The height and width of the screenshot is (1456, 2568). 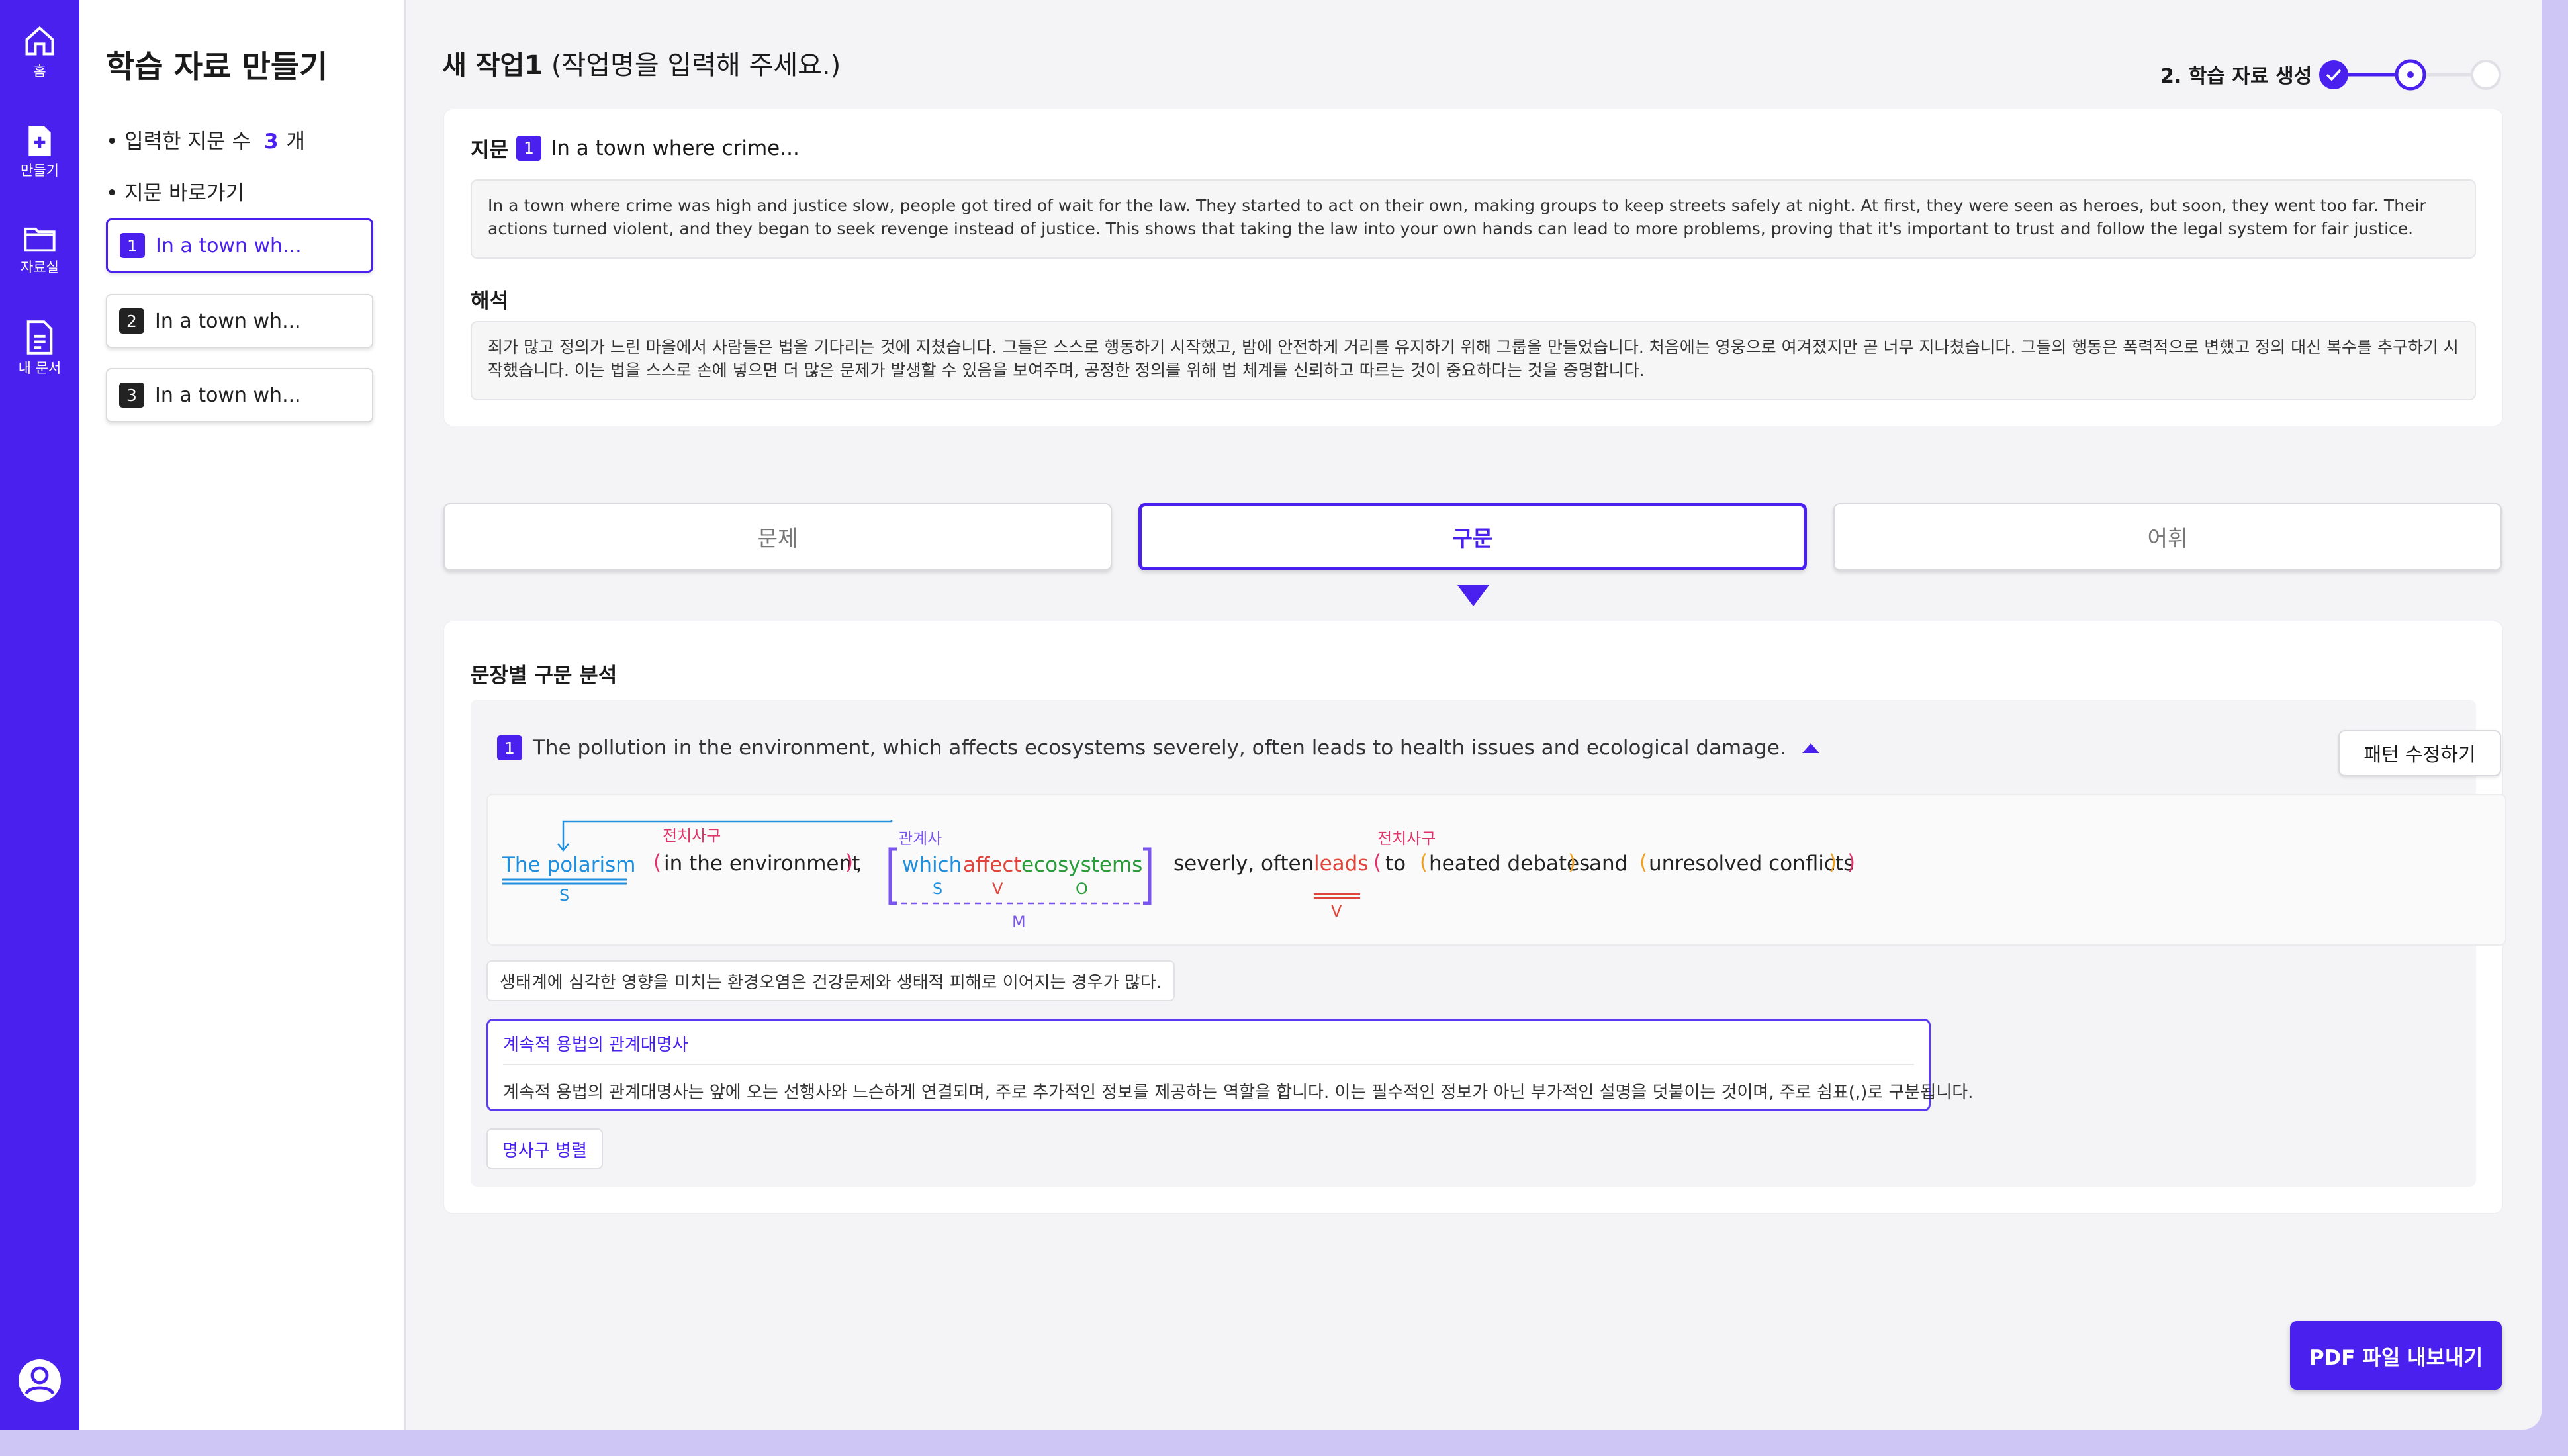 I want to click on prep-phrase-tag: 전치사구, so click(x=692, y=836).